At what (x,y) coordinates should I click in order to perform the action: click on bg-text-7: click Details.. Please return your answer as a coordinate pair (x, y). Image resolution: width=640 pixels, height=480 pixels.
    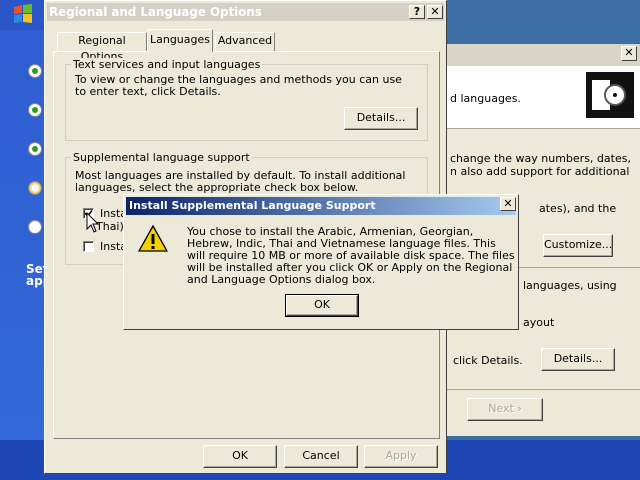
    Looking at the image, I should click on (488, 360).